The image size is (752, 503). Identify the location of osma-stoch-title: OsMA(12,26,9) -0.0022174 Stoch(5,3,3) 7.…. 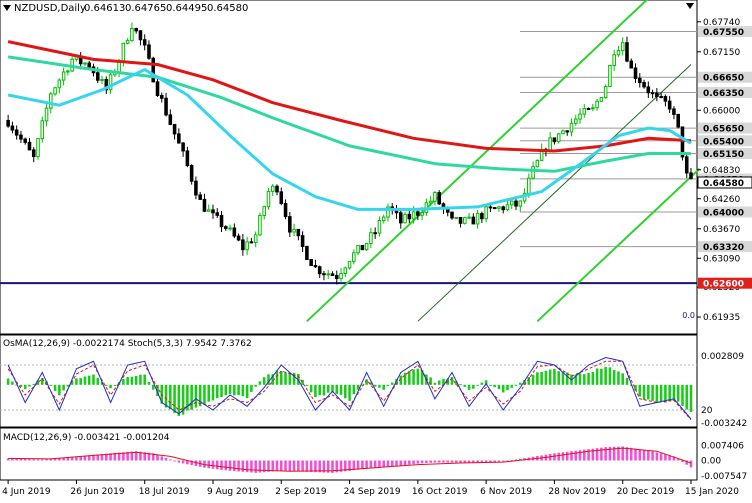
(127, 344).